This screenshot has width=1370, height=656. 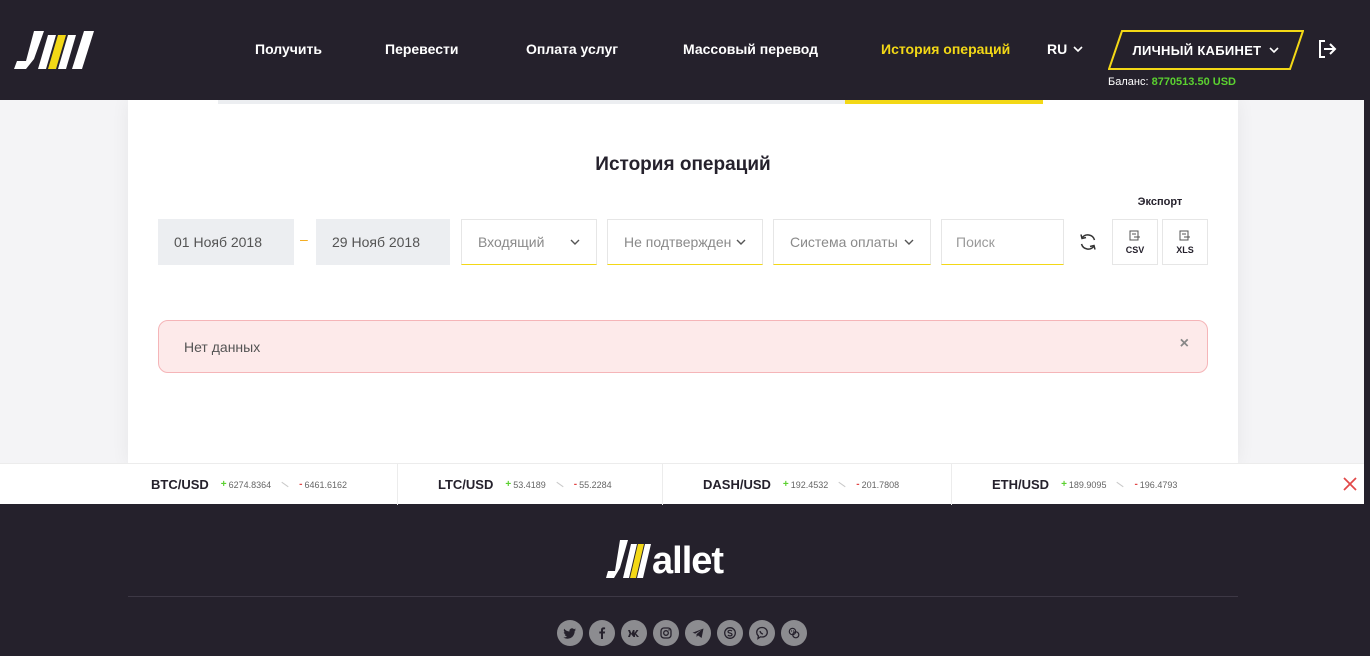 What do you see at coordinates (1184, 344) in the screenshot?
I see `alert-close-button: ×` at bounding box center [1184, 344].